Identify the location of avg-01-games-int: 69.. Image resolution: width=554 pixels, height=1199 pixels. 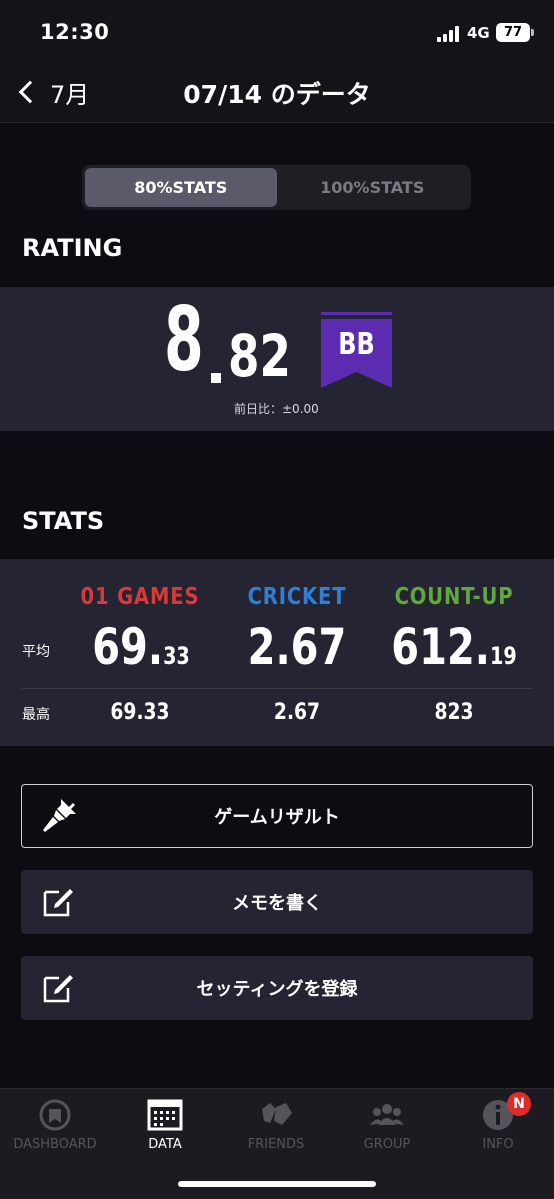
(128, 647).